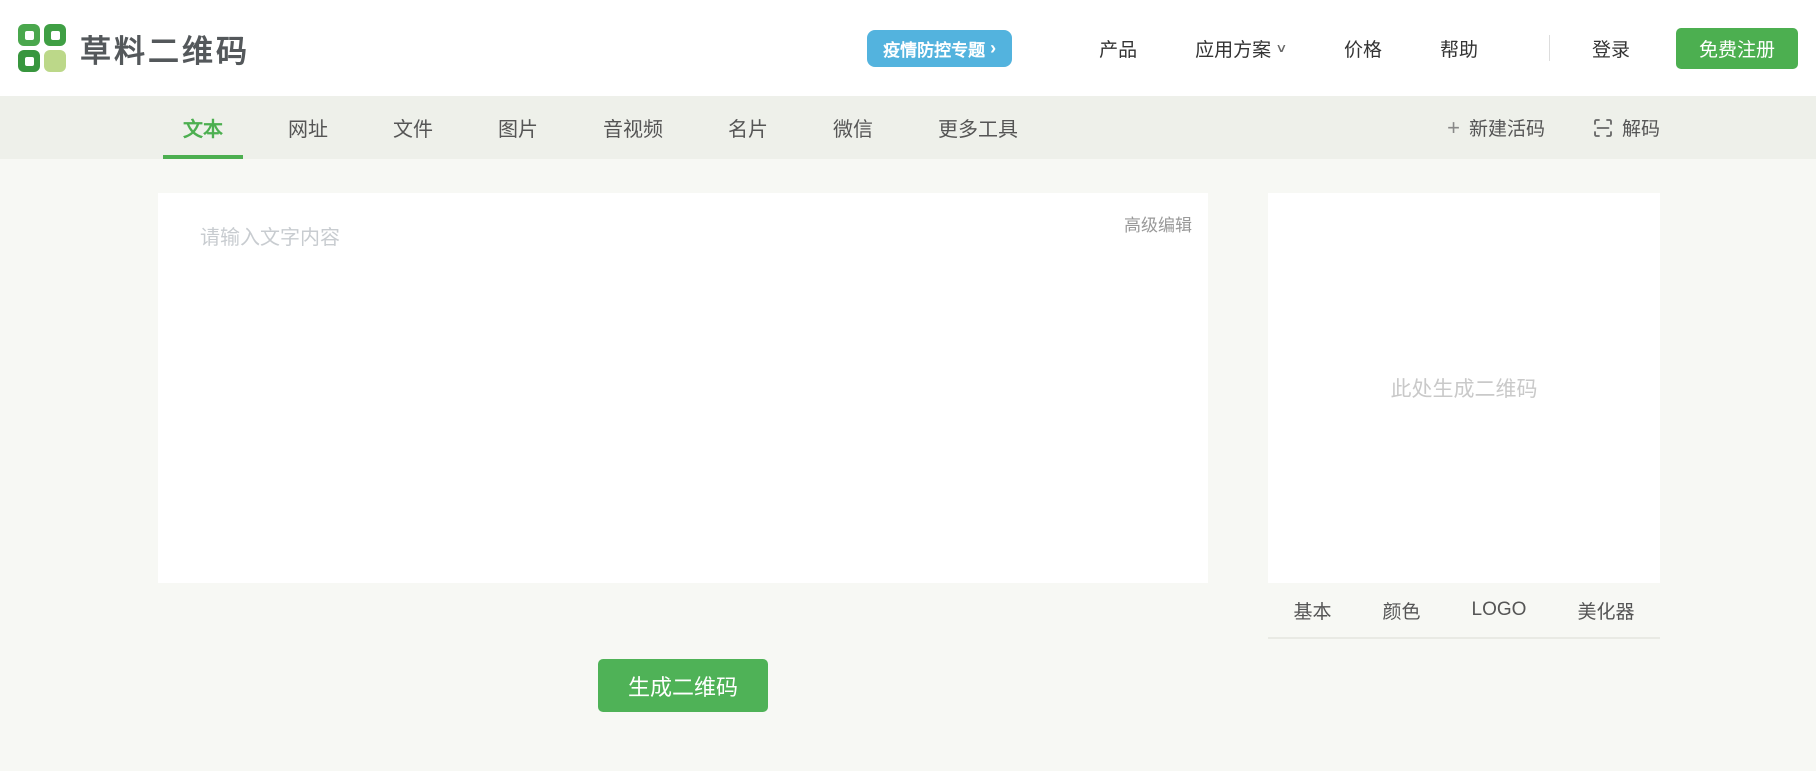 The width and height of the screenshot is (1816, 771). I want to click on generate-qr-button: 生成二维码, so click(683, 685).